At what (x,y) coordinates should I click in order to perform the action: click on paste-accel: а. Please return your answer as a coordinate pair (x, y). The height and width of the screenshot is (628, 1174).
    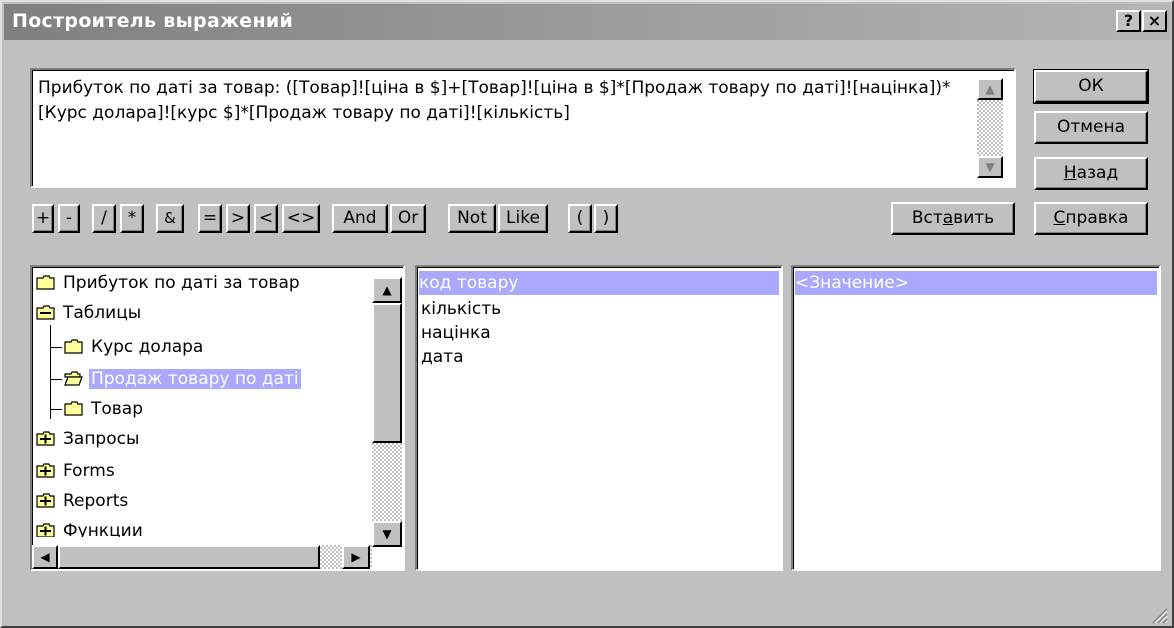
    Looking at the image, I should click on (948, 218).